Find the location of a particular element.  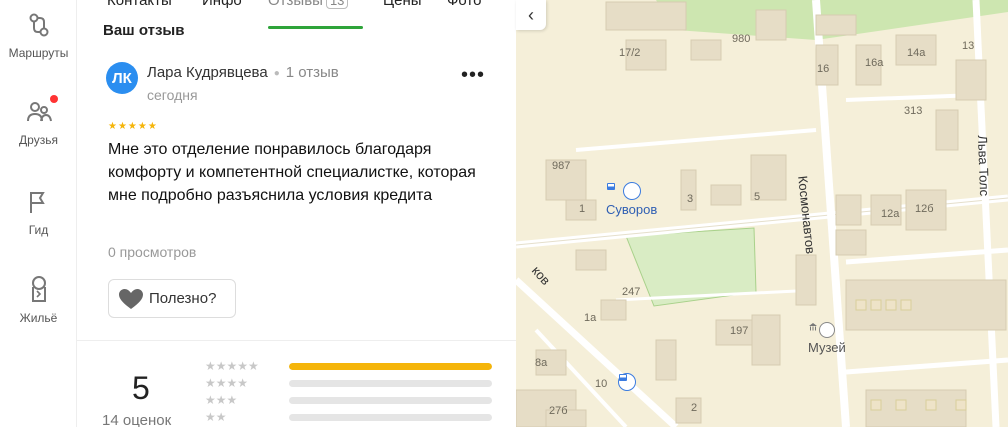

house-number-label: 13 is located at coordinates (968, 46).